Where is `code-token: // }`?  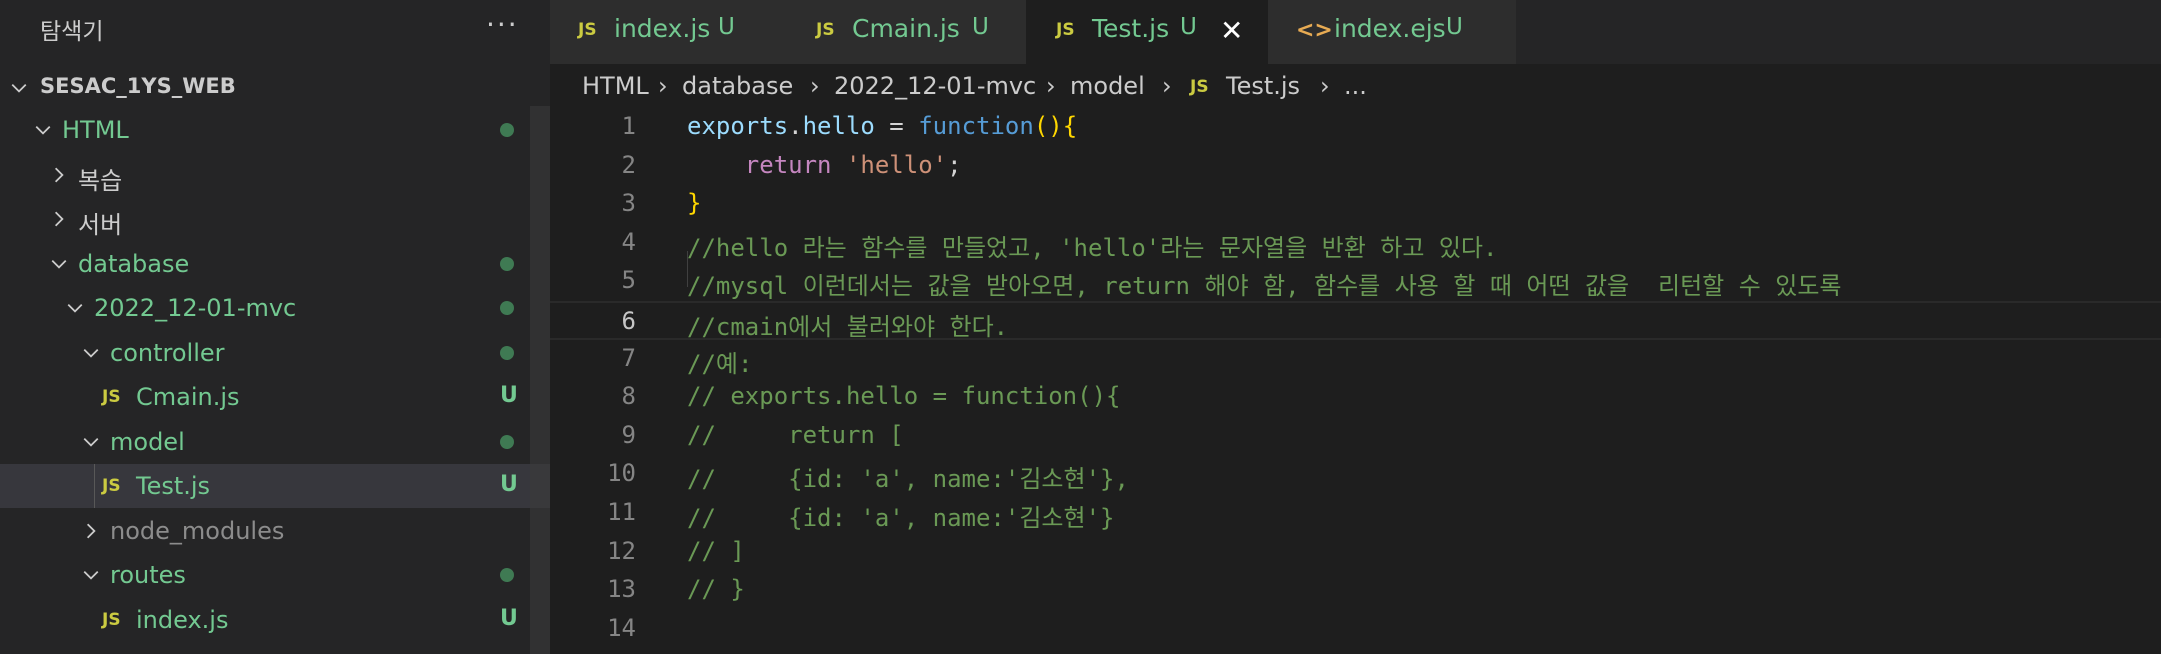 code-token: // } is located at coordinates (716, 589).